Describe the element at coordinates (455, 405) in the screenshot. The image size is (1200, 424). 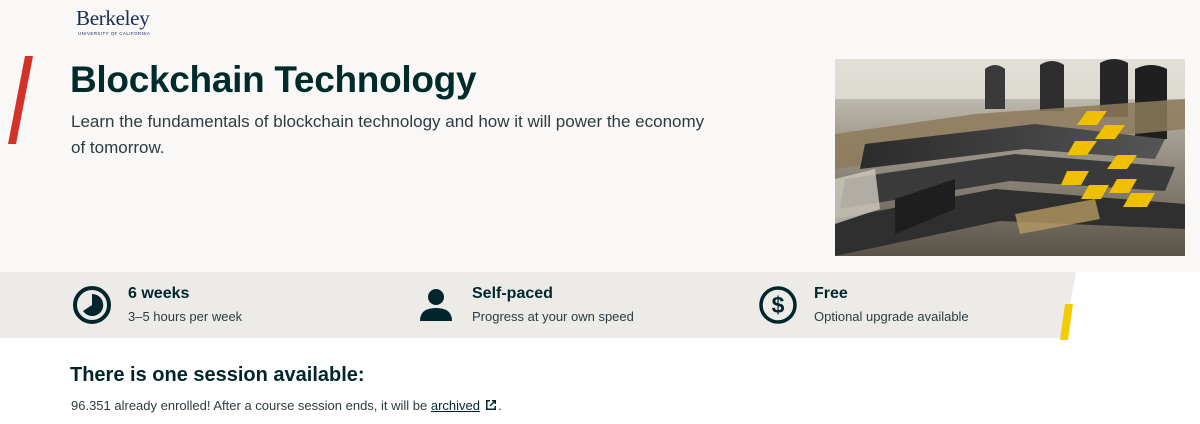
I see `archived-link: archived` at that location.